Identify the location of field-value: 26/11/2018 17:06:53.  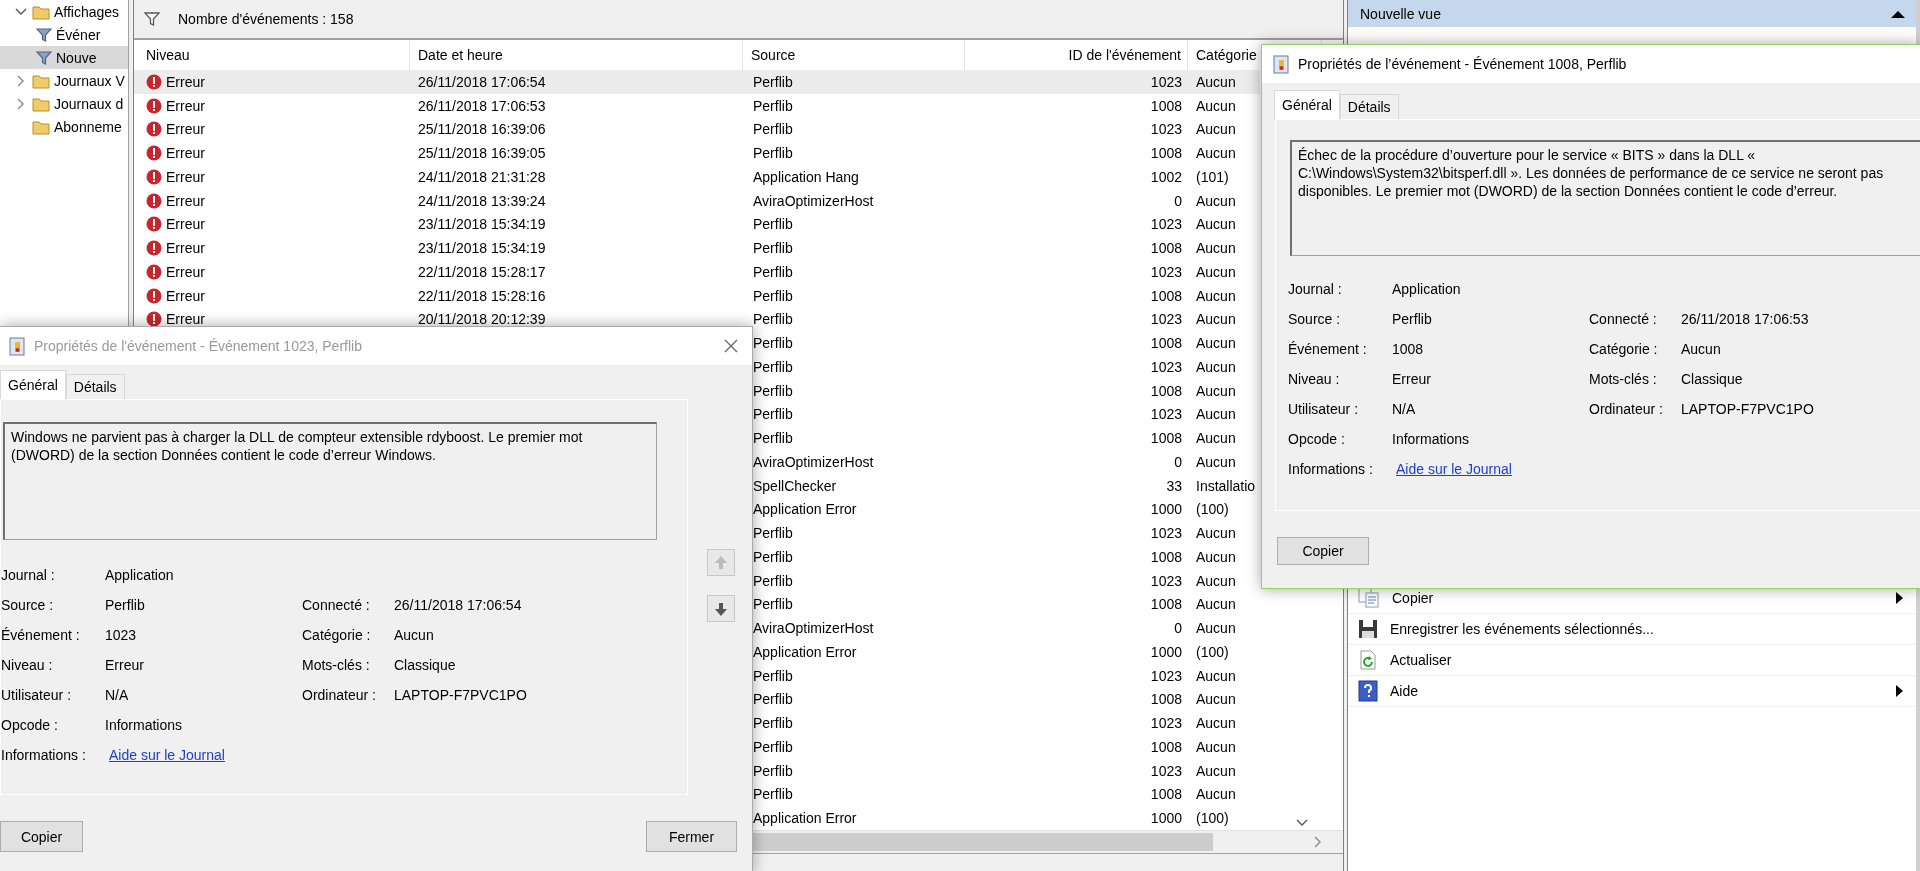
(1745, 319).